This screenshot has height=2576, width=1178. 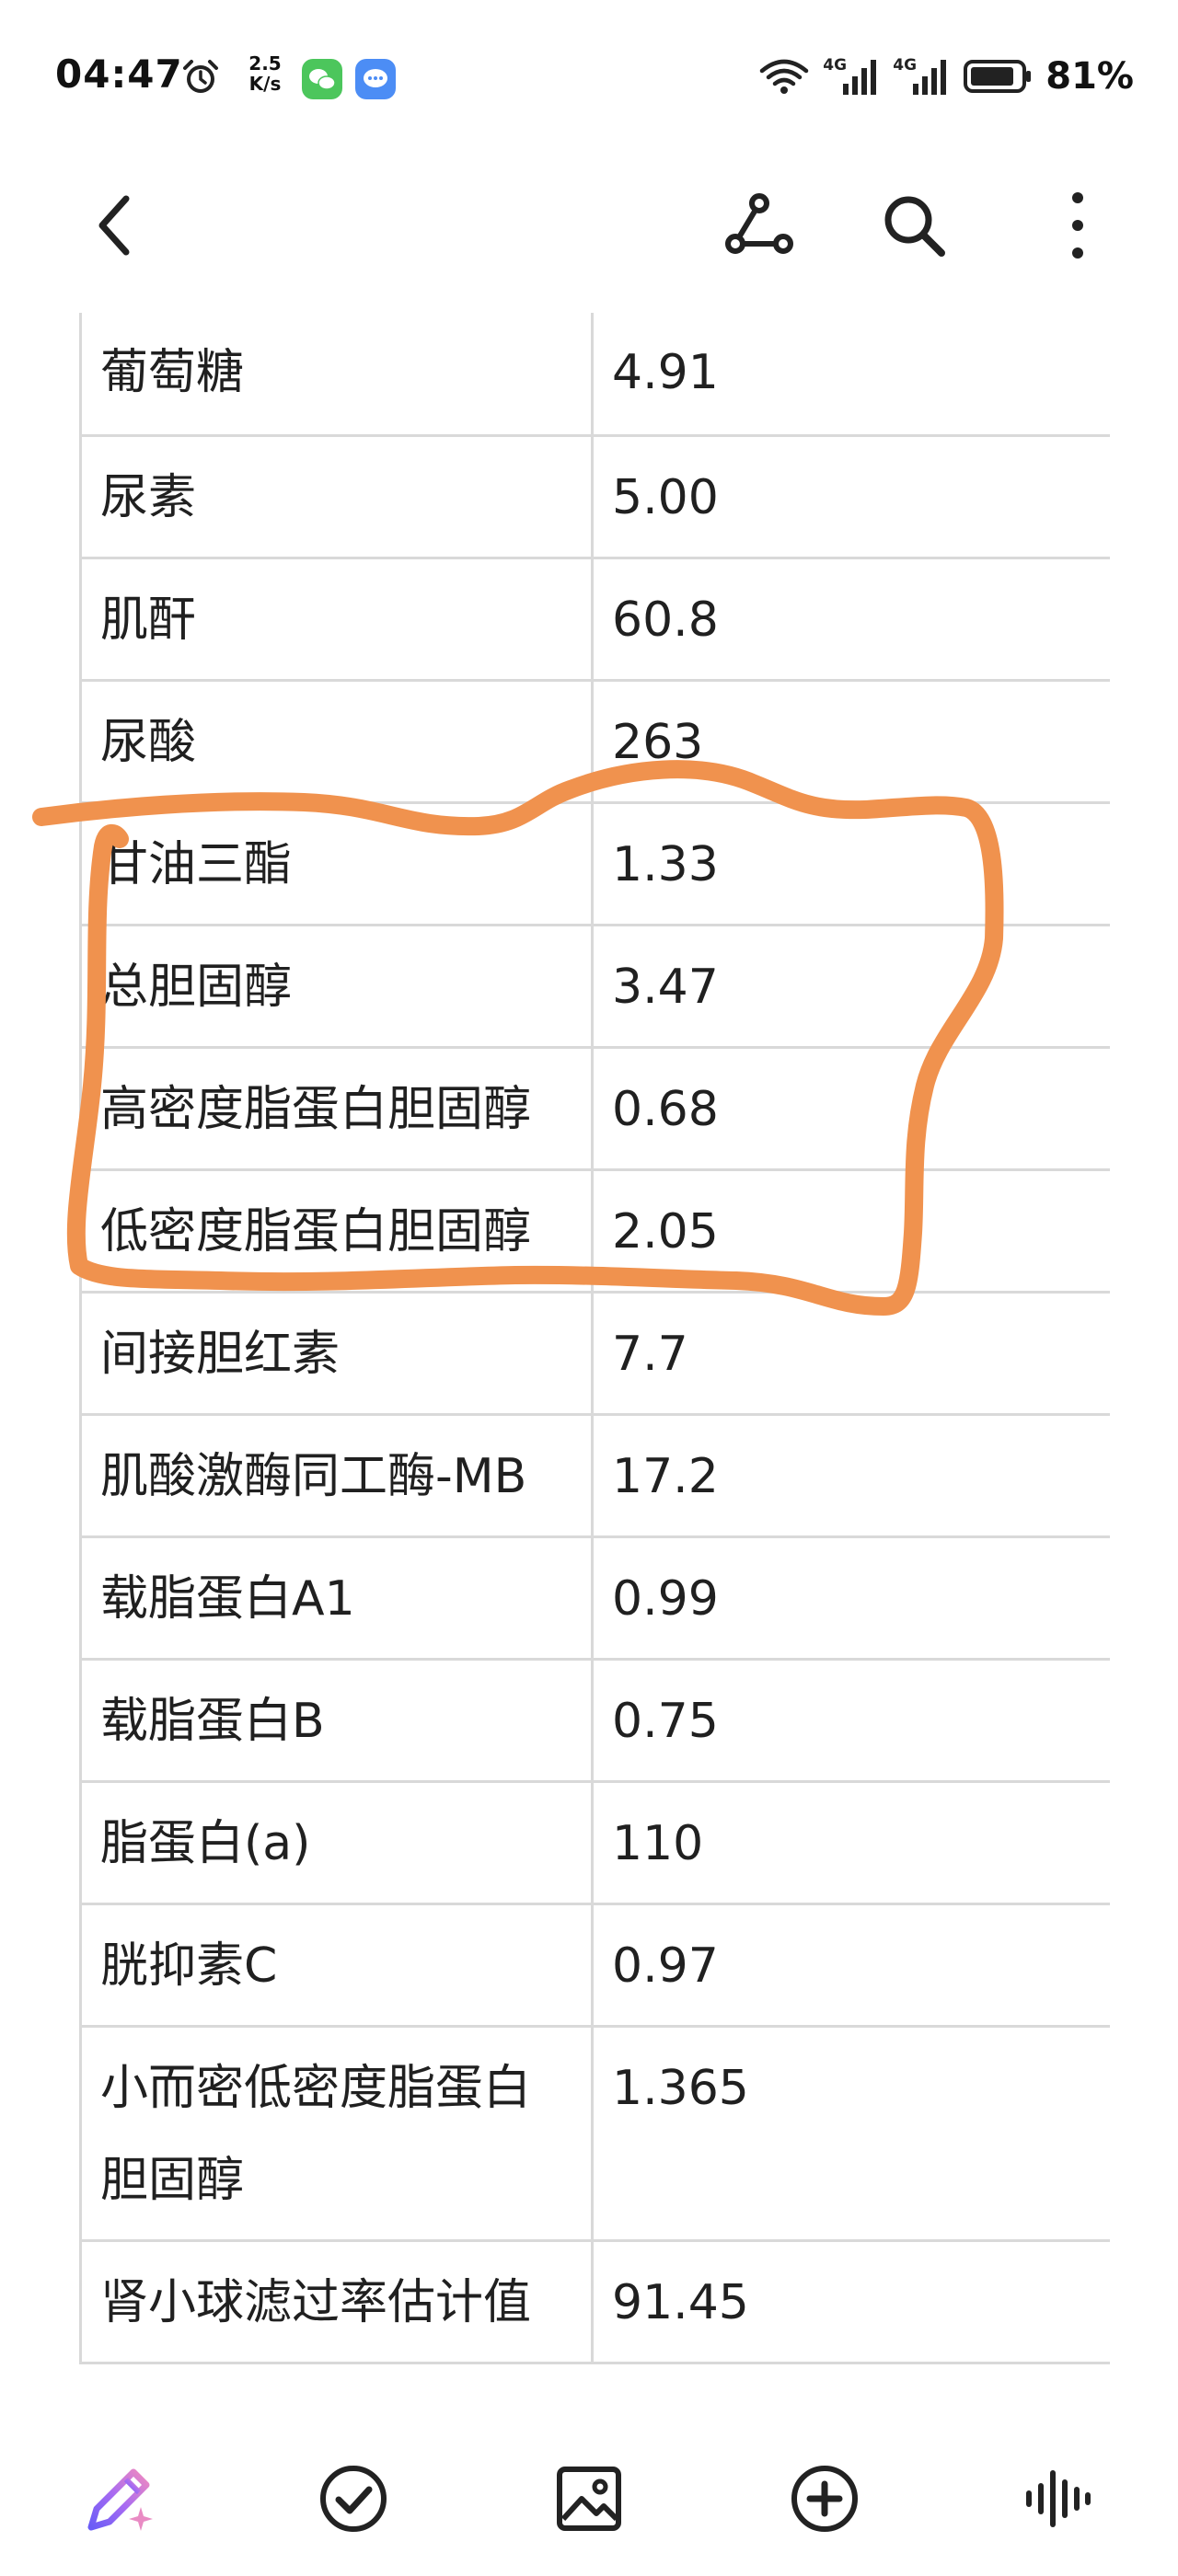 I want to click on search-button, so click(x=913, y=225).